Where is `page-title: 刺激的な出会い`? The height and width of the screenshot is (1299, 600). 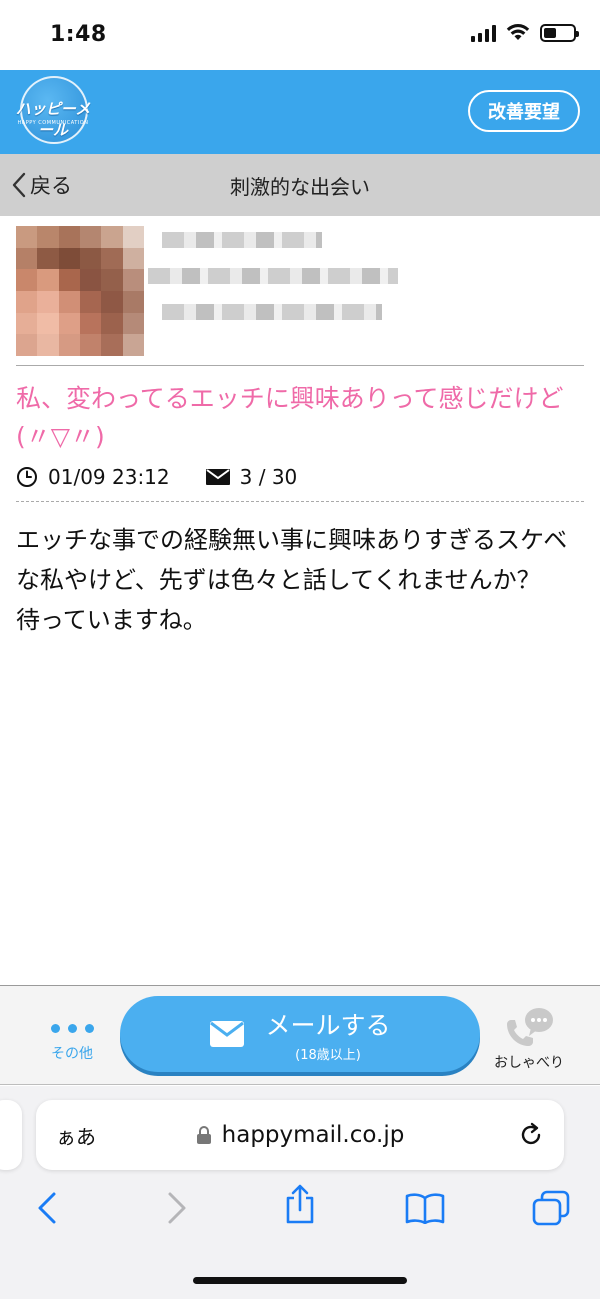
page-title: 刺激的な出会い is located at coordinates (300, 186).